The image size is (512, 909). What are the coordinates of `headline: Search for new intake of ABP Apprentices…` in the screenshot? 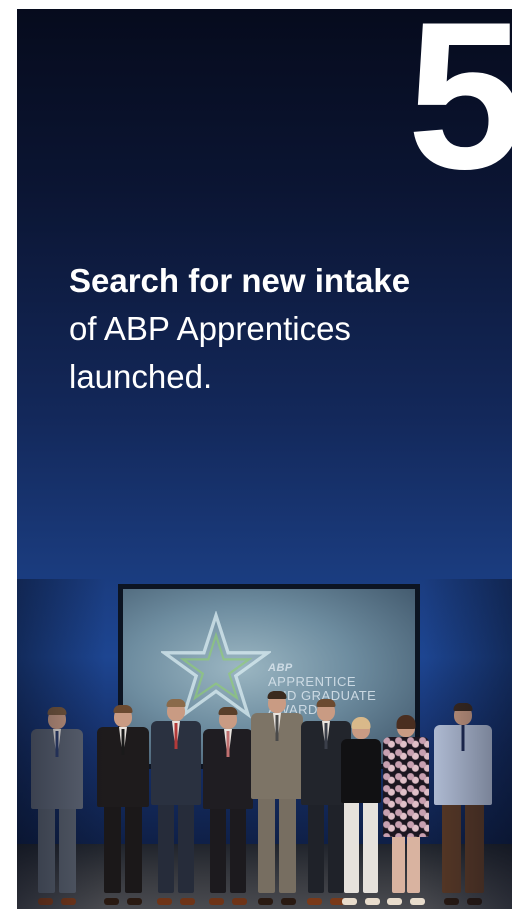 It's located at (279, 329).